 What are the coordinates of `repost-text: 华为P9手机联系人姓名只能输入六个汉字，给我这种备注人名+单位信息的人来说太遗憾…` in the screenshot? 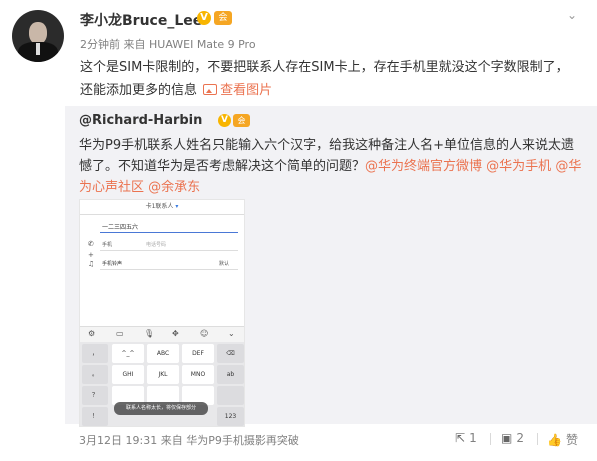 It's located at (331, 166).